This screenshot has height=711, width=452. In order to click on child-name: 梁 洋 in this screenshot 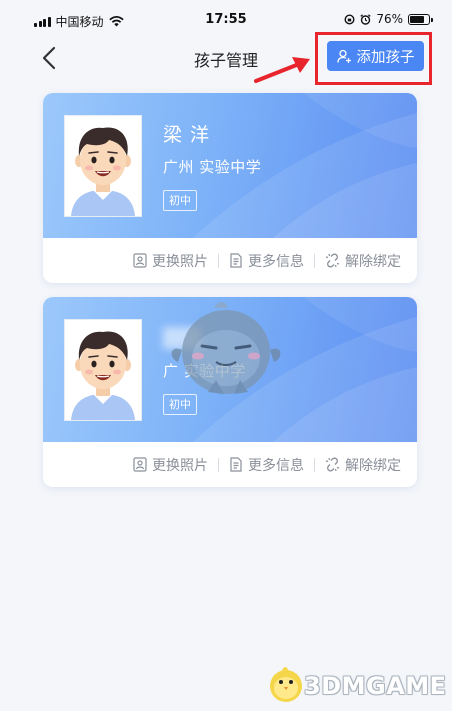, I will do `click(187, 135)`.